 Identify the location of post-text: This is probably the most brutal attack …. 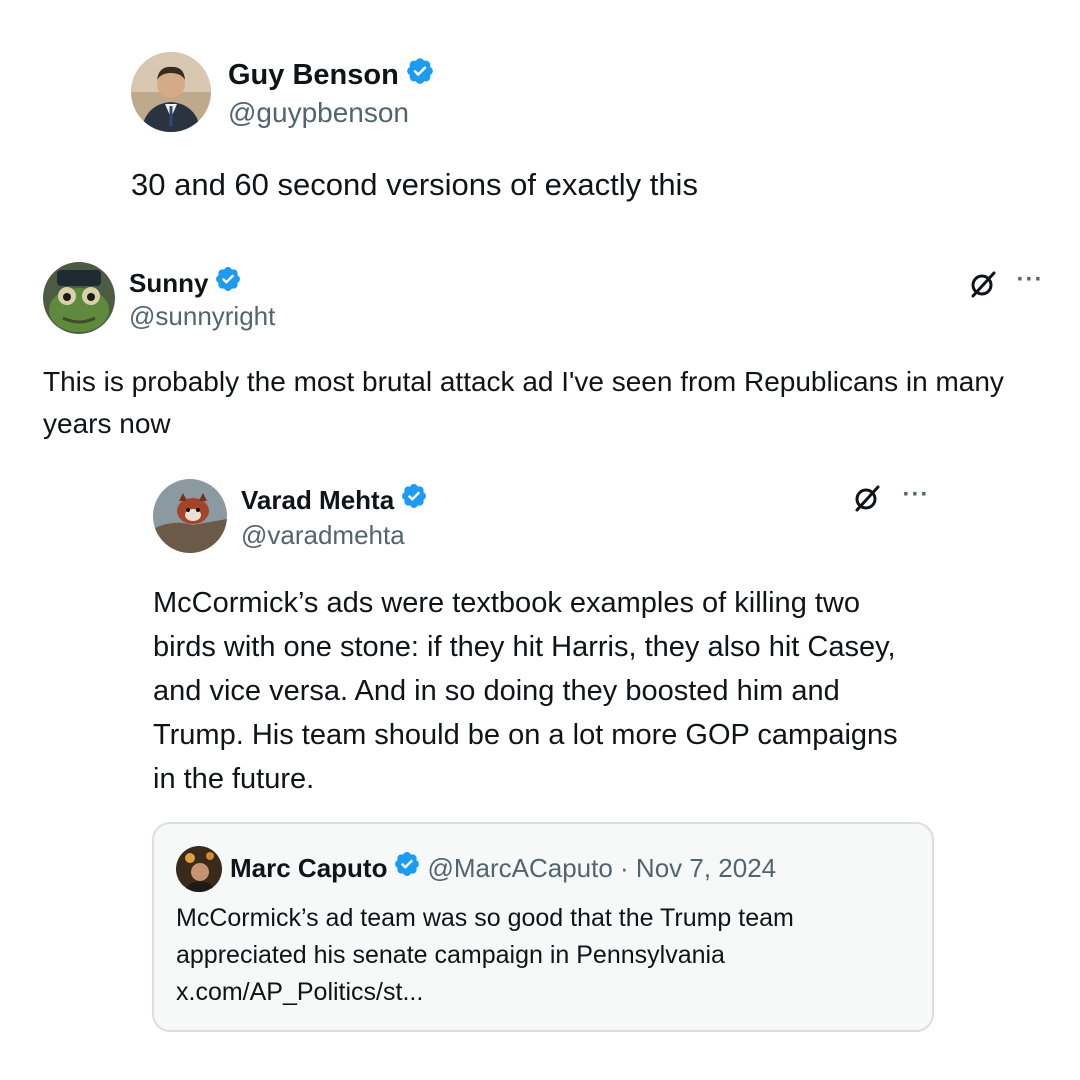
(527, 402).